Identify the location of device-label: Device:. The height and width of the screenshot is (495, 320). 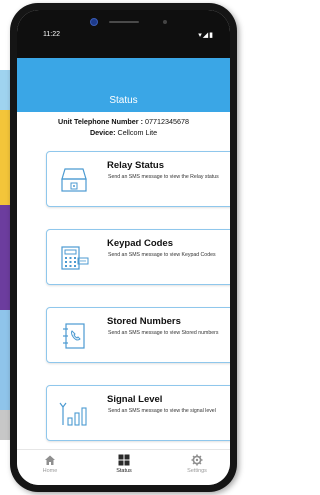
(102, 132).